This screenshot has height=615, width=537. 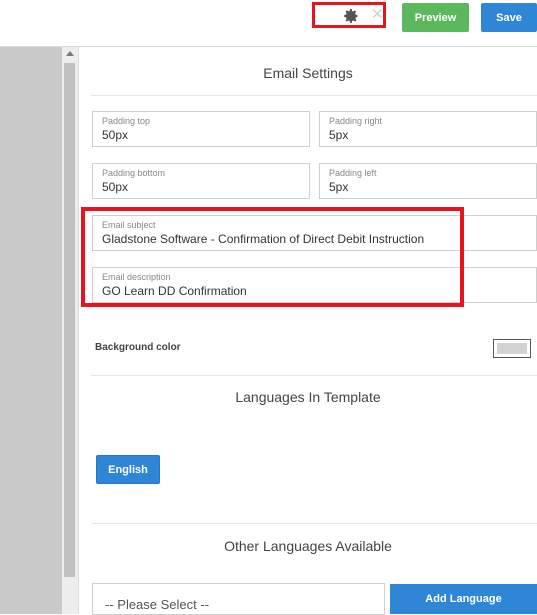 What do you see at coordinates (356, 121) in the screenshot?
I see `padding-right-label: Padding right` at bounding box center [356, 121].